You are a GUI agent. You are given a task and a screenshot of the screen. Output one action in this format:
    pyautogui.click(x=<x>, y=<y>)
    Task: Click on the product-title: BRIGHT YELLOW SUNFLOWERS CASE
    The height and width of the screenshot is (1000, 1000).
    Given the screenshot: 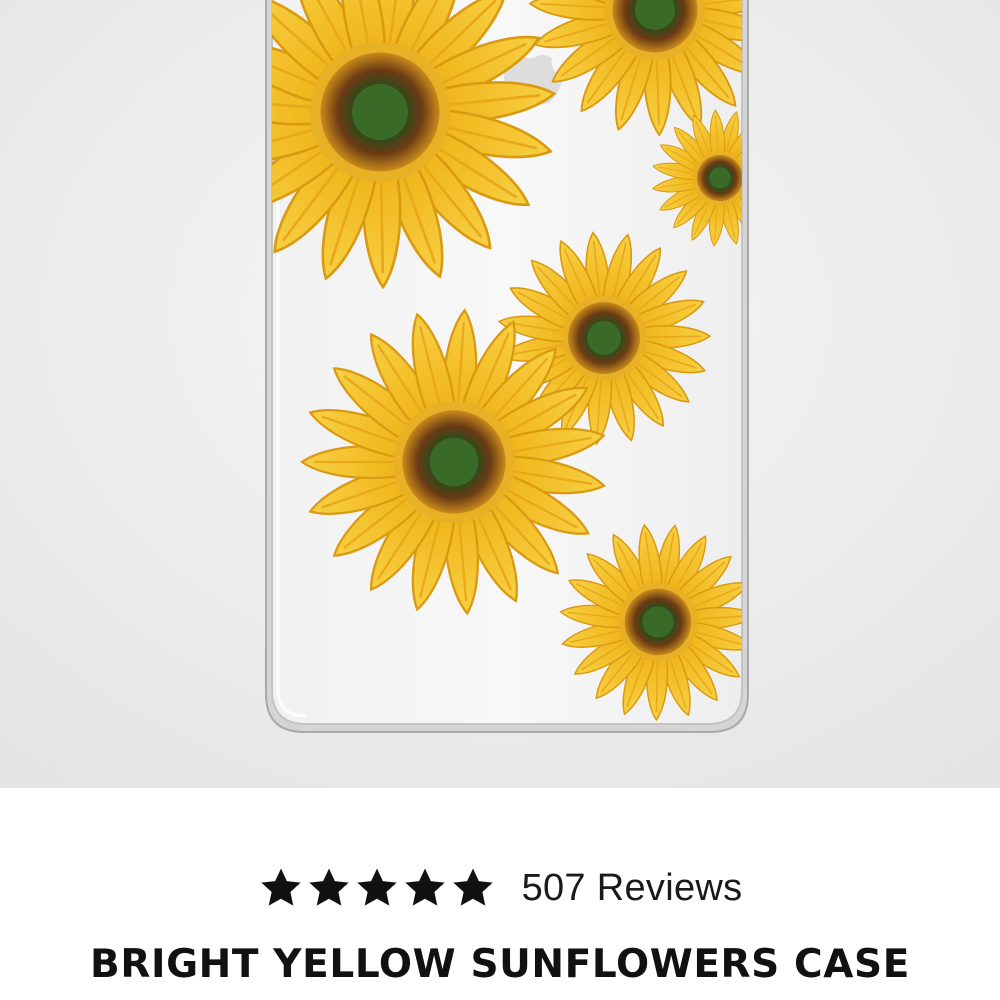 What is the action you would take?
    pyautogui.click(x=500, y=964)
    